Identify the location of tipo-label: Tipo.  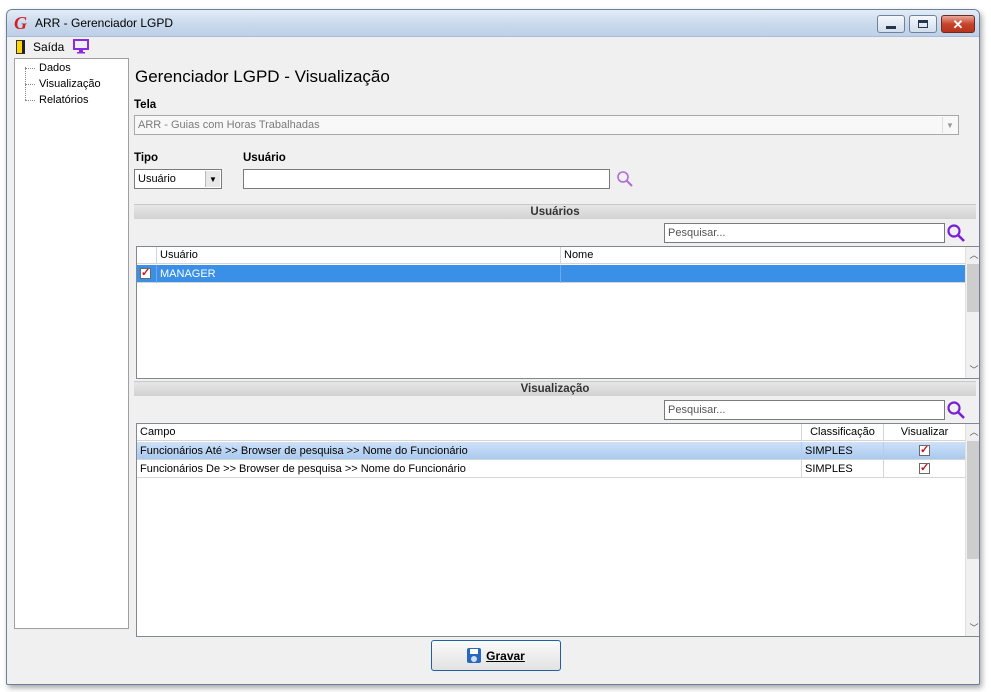
(146, 158).